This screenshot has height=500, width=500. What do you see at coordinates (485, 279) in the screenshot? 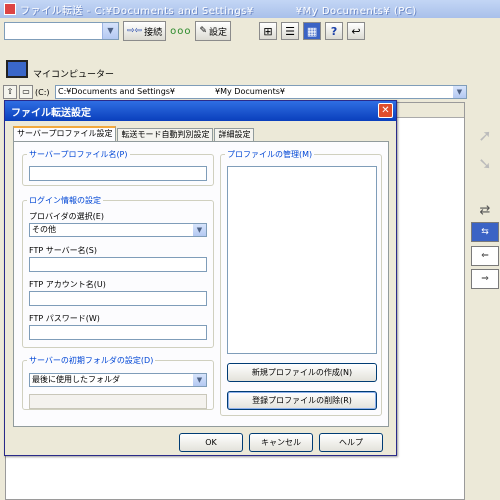
I see `mirror-right-icon: ⇒` at bounding box center [485, 279].